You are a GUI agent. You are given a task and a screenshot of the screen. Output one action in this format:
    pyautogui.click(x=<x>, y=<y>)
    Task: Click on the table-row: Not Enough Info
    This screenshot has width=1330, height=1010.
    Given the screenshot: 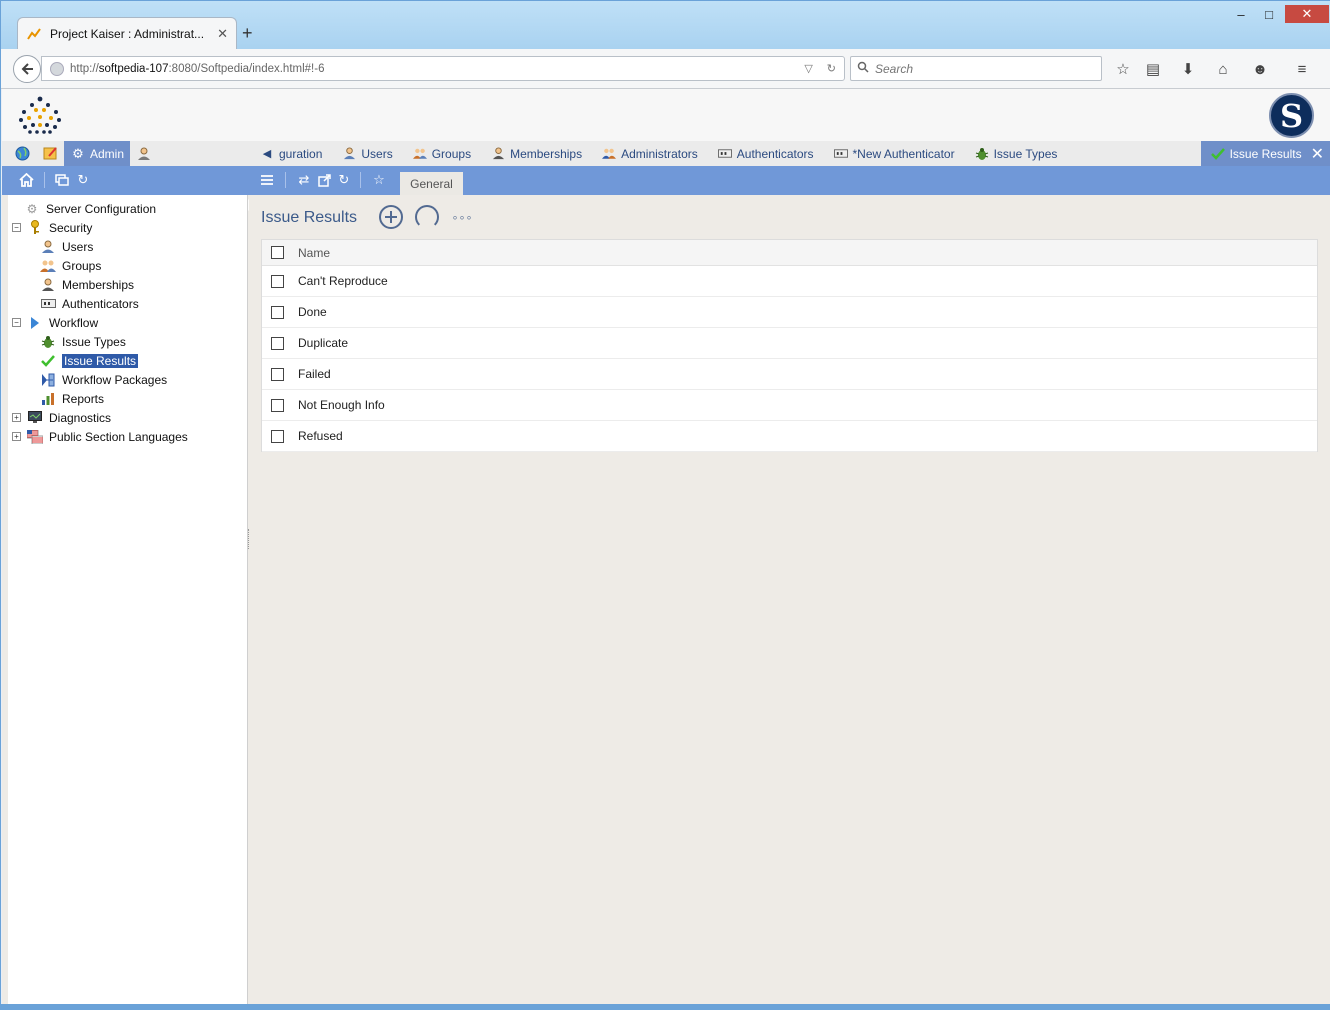 What is the action you would take?
    pyautogui.click(x=789, y=405)
    